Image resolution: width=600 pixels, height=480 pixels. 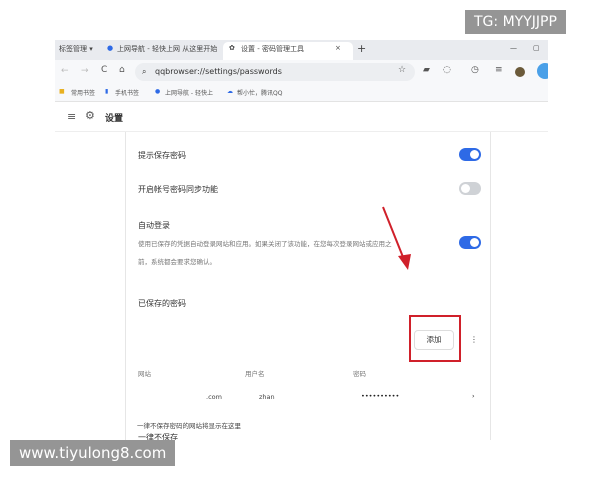 What do you see at coordinates (396, 238) in the screenshot?
I see `red-arrow` at bounding box center [396, 238].